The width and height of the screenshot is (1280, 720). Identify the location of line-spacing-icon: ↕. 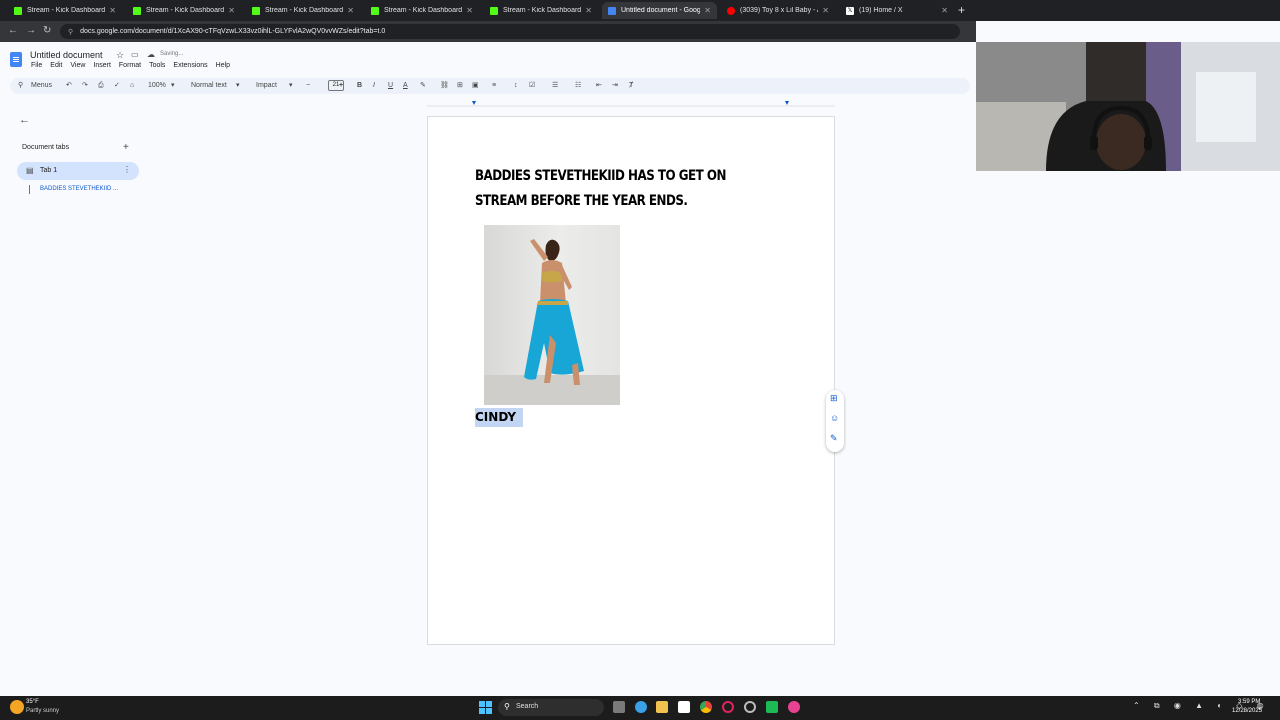
(516, 86).